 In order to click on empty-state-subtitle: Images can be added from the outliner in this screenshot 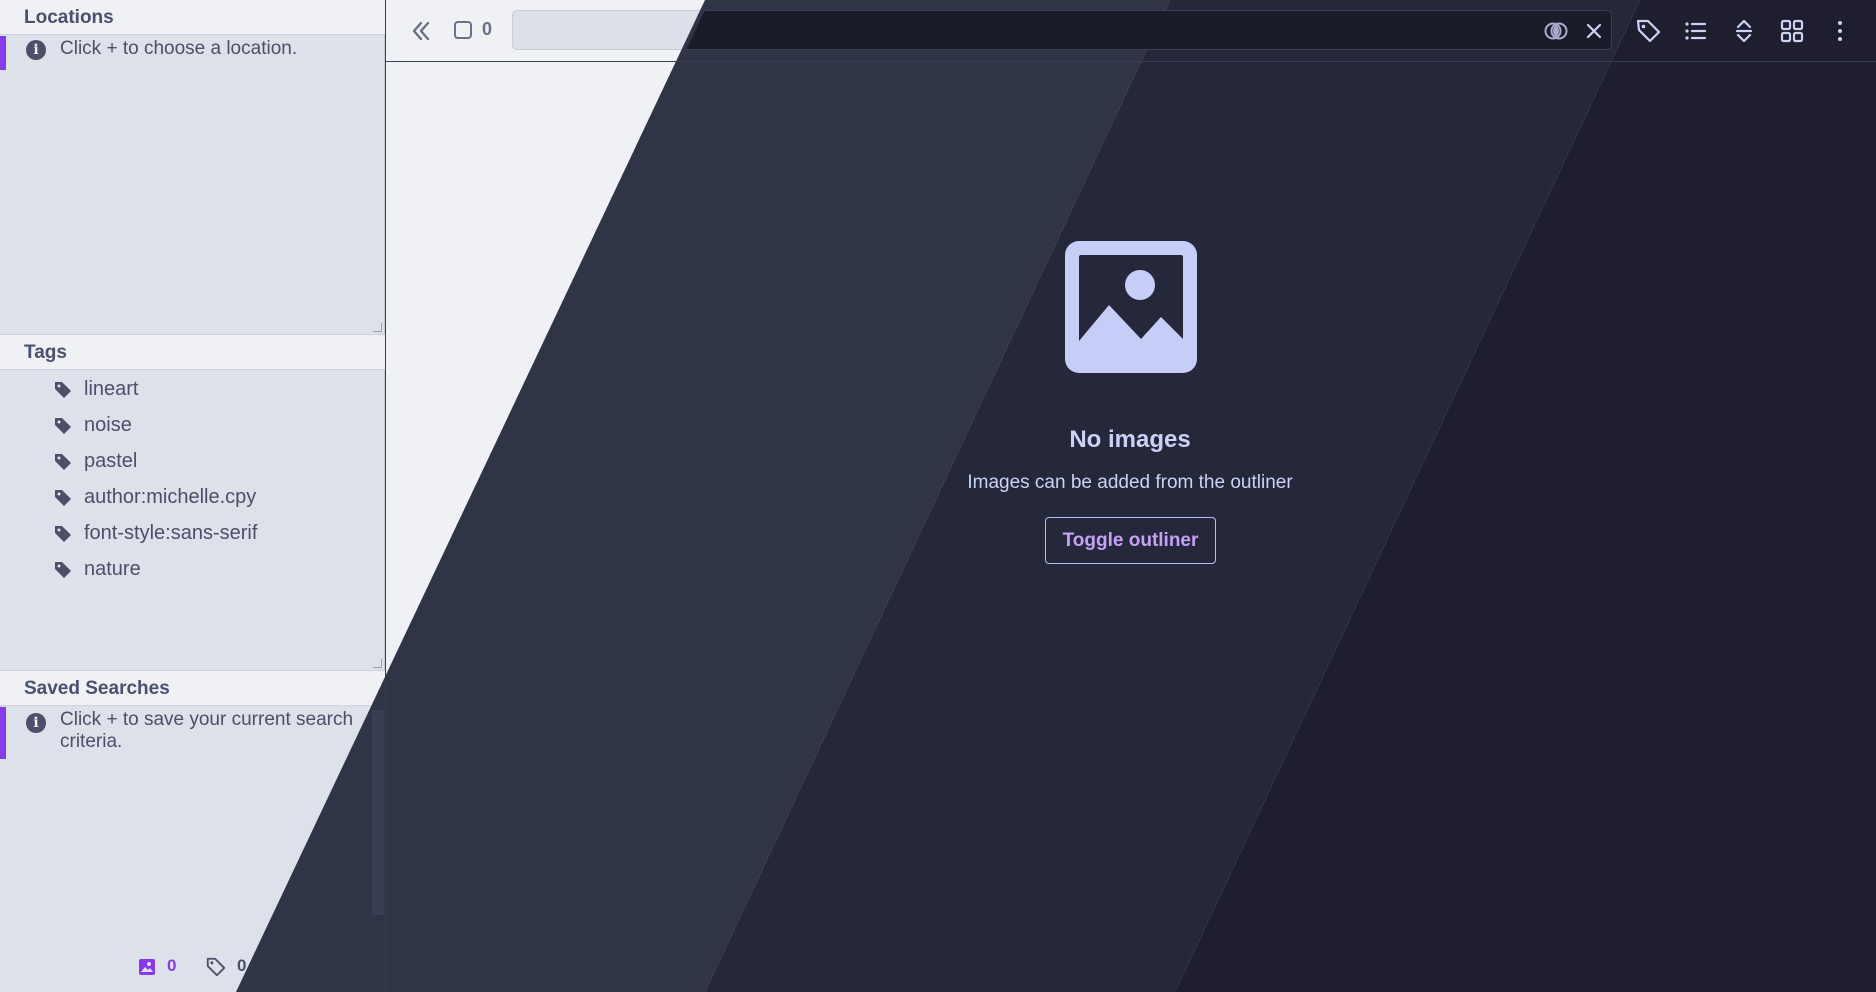, I will do `click(1130, 482)`.